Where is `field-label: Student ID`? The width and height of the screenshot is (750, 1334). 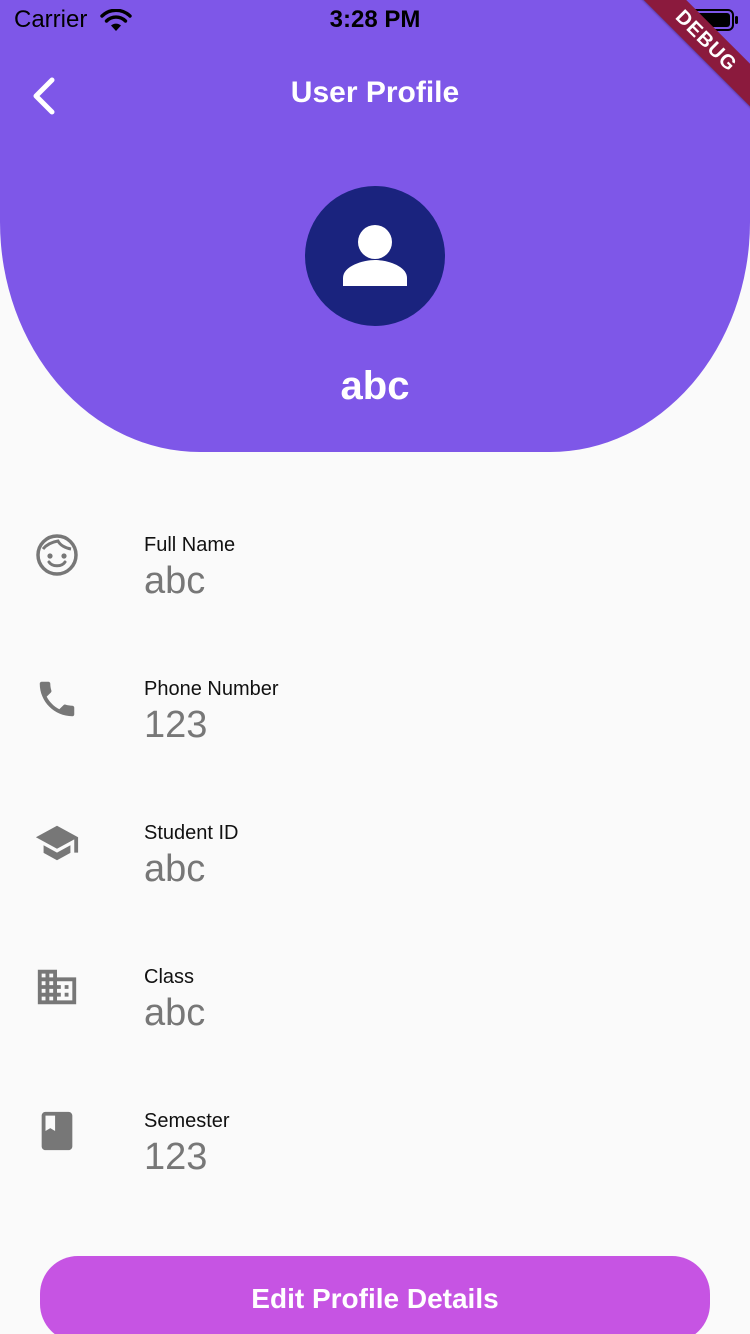 field-label: Student ID is located at coordinates (191, 833).